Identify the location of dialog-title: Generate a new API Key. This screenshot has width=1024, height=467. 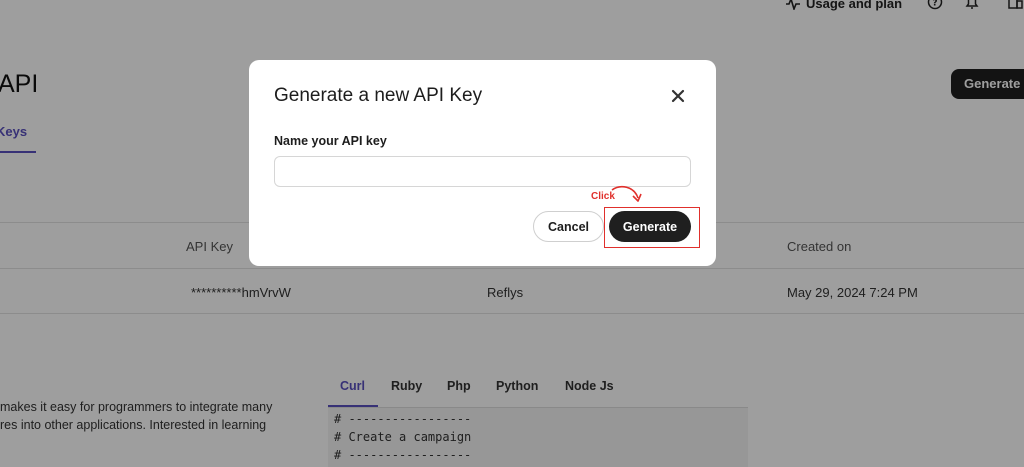
(378, 95).